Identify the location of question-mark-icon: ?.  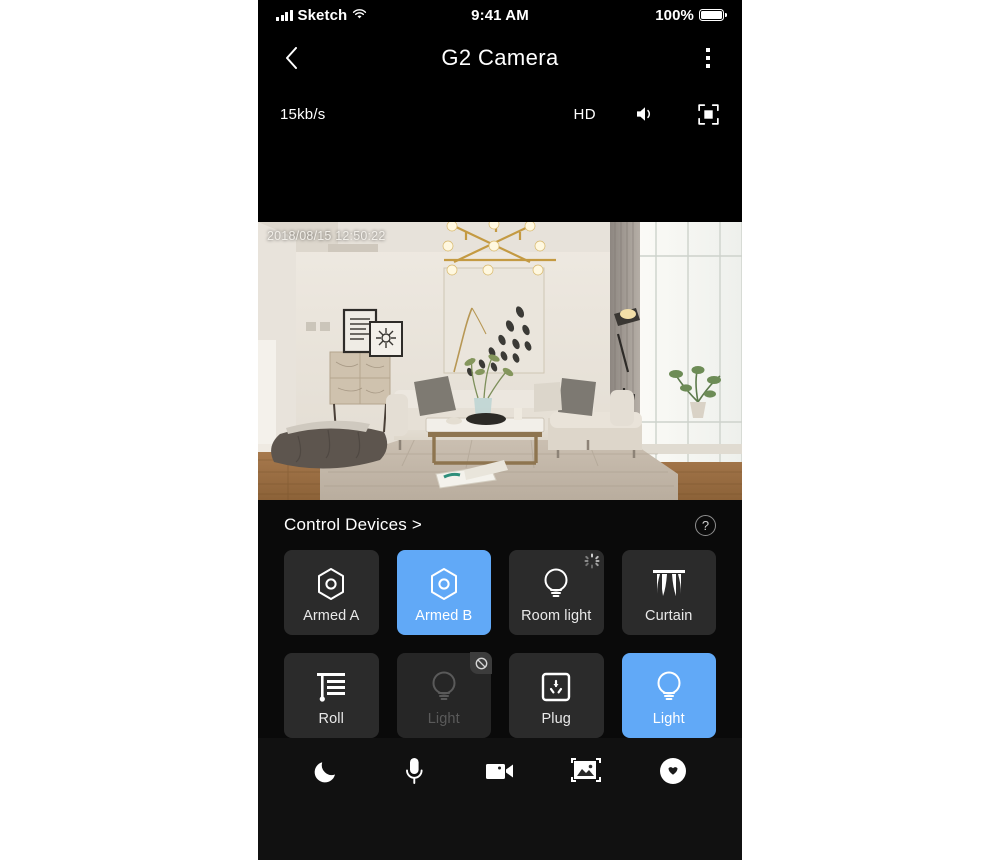
(705, 525).